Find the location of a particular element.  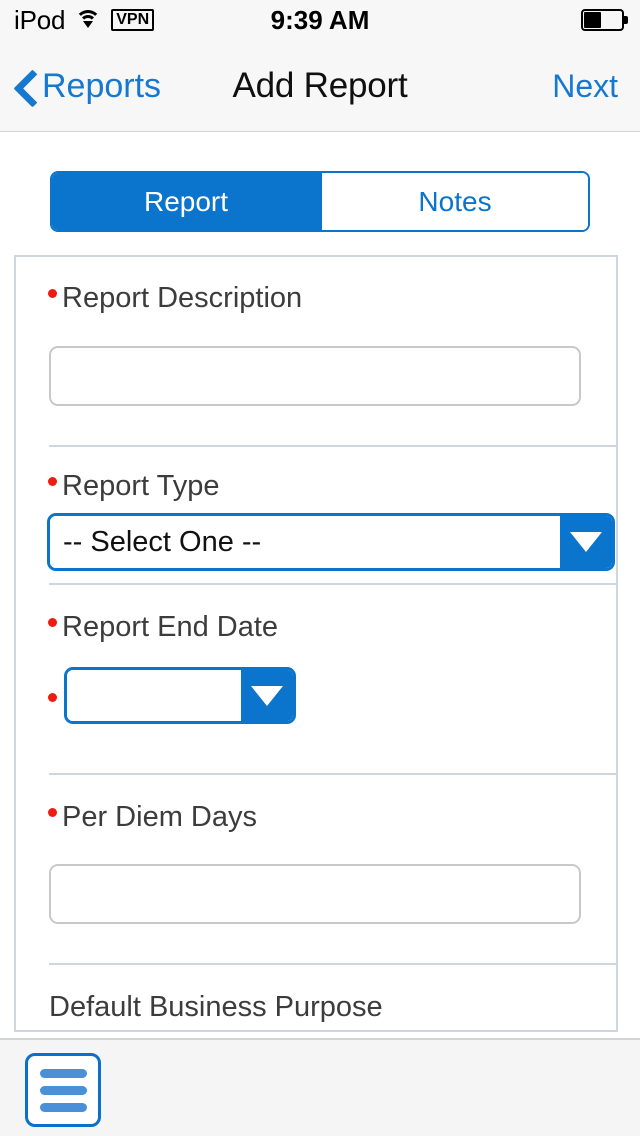

select-report-type: -- Select One -- is located at coordinates (331, 542).